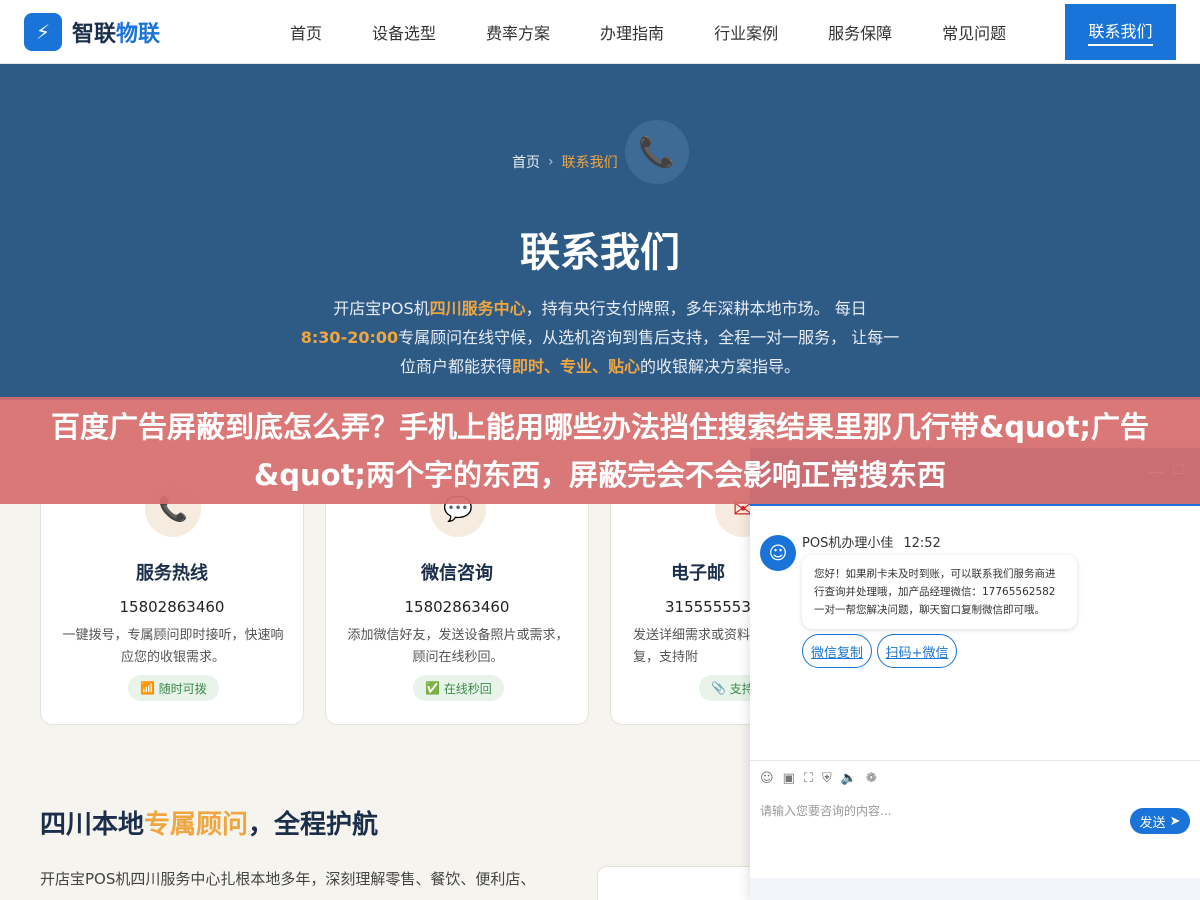 The height and width of the screenshot is (900, 1200). What do you see at coordinates (871, 778) in the screenshot?
I see `wechat-icon: ❁` at bounding box center [871, 778].